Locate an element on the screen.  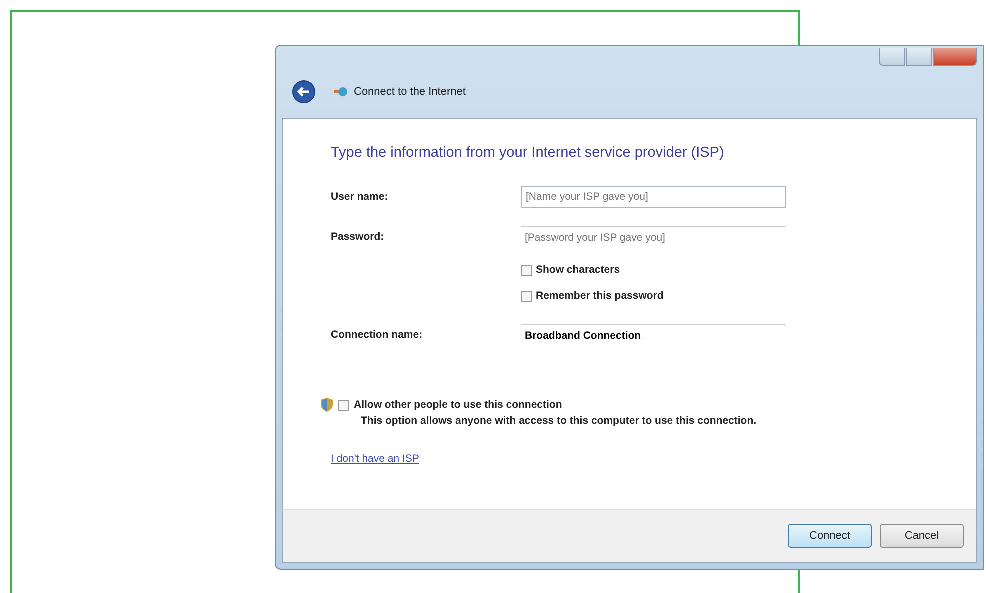
dialog-button: Cancel is located at coordinates (922, 536).